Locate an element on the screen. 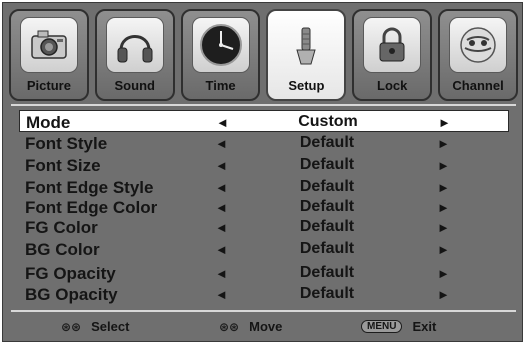 The image size is (526, 345). row-value: Custom is located at coordinates (328, 121).